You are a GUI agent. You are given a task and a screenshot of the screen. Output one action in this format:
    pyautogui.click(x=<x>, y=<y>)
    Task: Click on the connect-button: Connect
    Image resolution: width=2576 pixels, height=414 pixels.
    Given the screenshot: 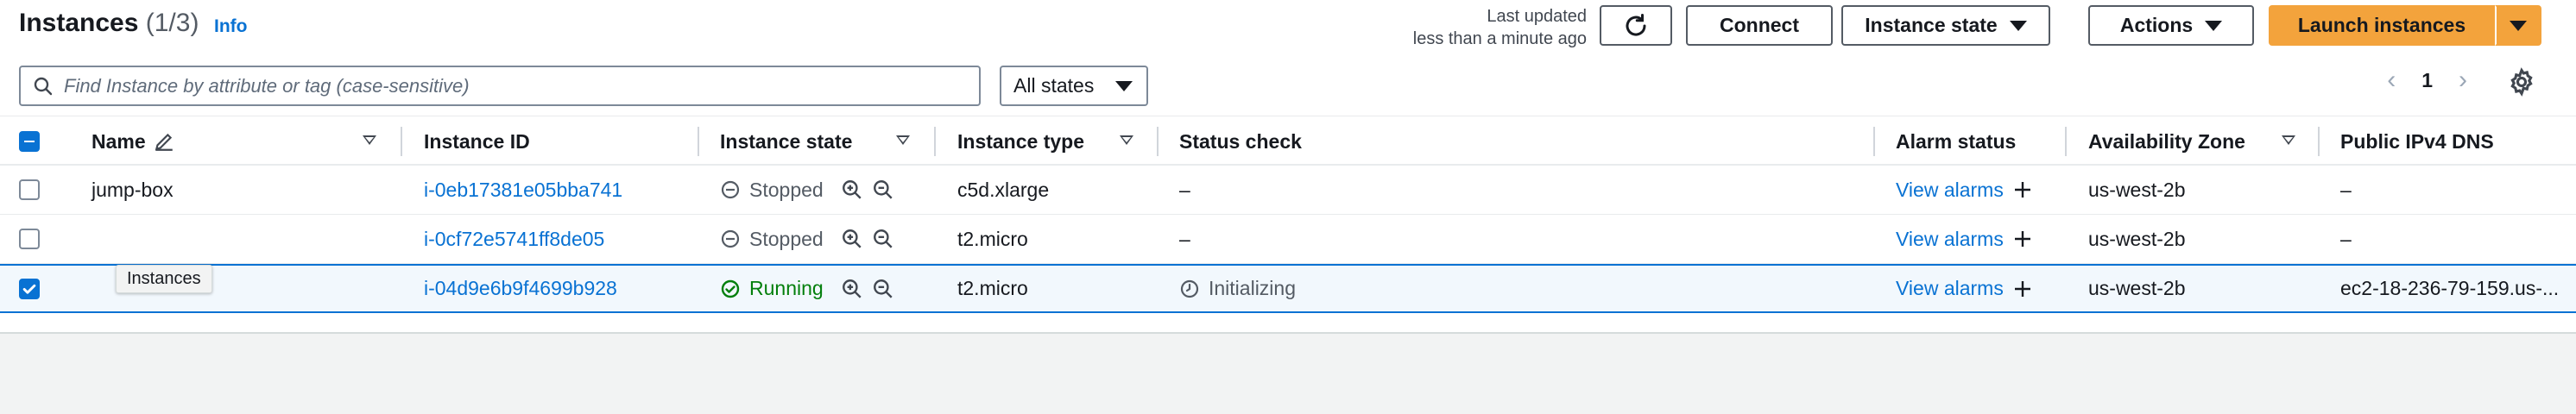 What is the action you would take?
    pyautogui.click(x=1759, y=25)
    